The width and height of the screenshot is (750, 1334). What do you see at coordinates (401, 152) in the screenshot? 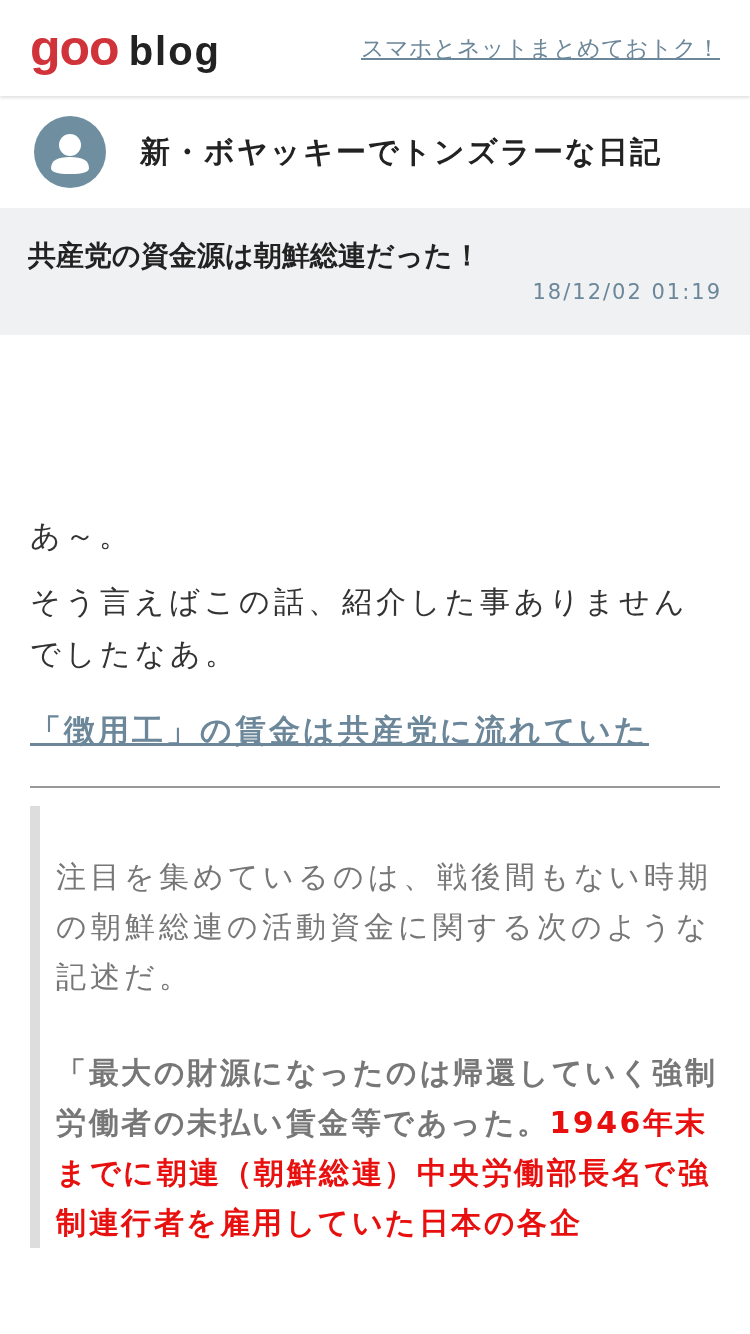
I see `blog-name: 新・ボヤッキーでトンズラーな日記` at bounding box center [401, 152].